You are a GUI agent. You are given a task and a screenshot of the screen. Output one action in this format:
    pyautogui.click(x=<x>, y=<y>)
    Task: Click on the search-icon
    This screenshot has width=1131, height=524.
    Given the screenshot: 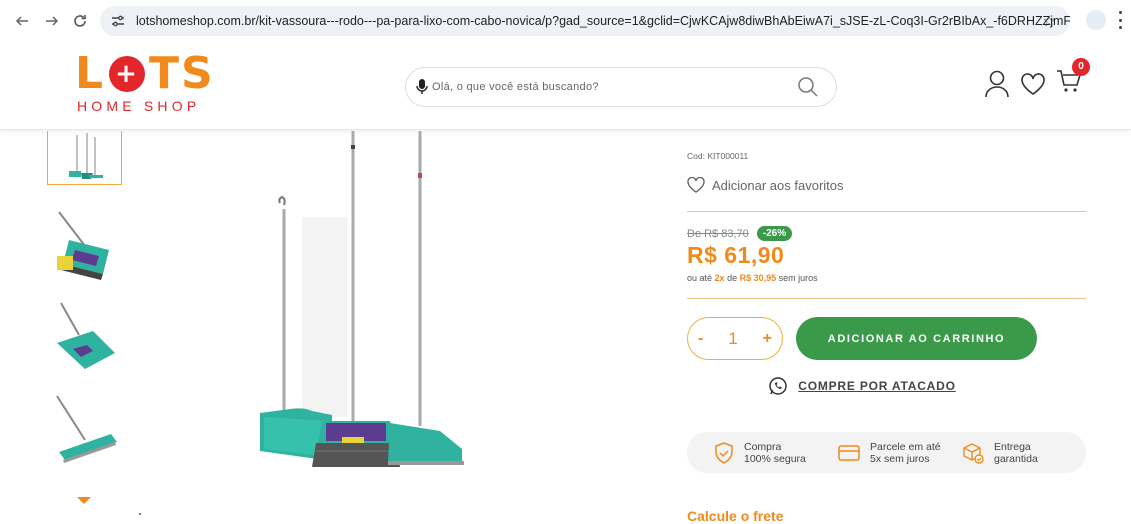 What is the action you would take?
    pyautogui.click(x=808, y=87)
    